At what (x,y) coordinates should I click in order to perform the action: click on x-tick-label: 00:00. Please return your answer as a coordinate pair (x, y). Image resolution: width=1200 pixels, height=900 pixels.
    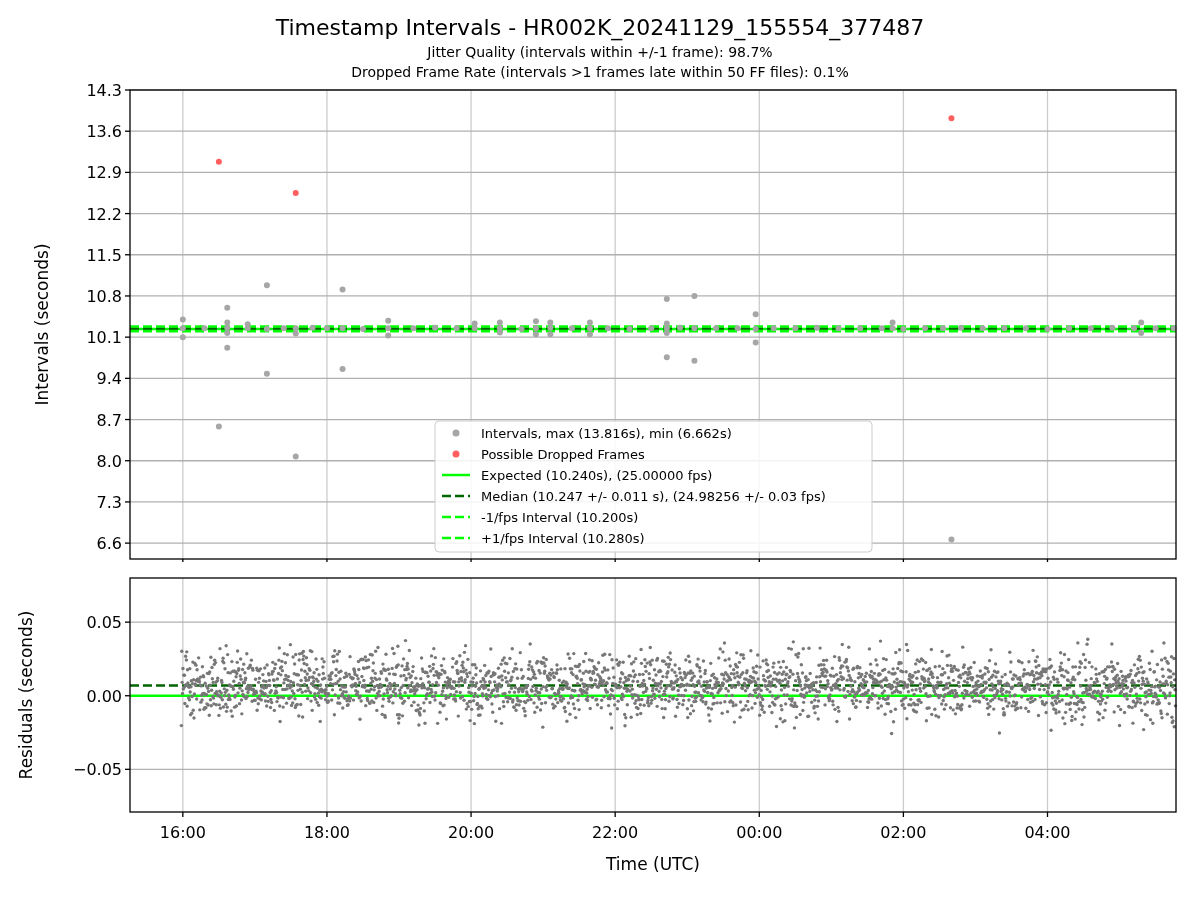
    Looking at the image, I should click on (759, 832).